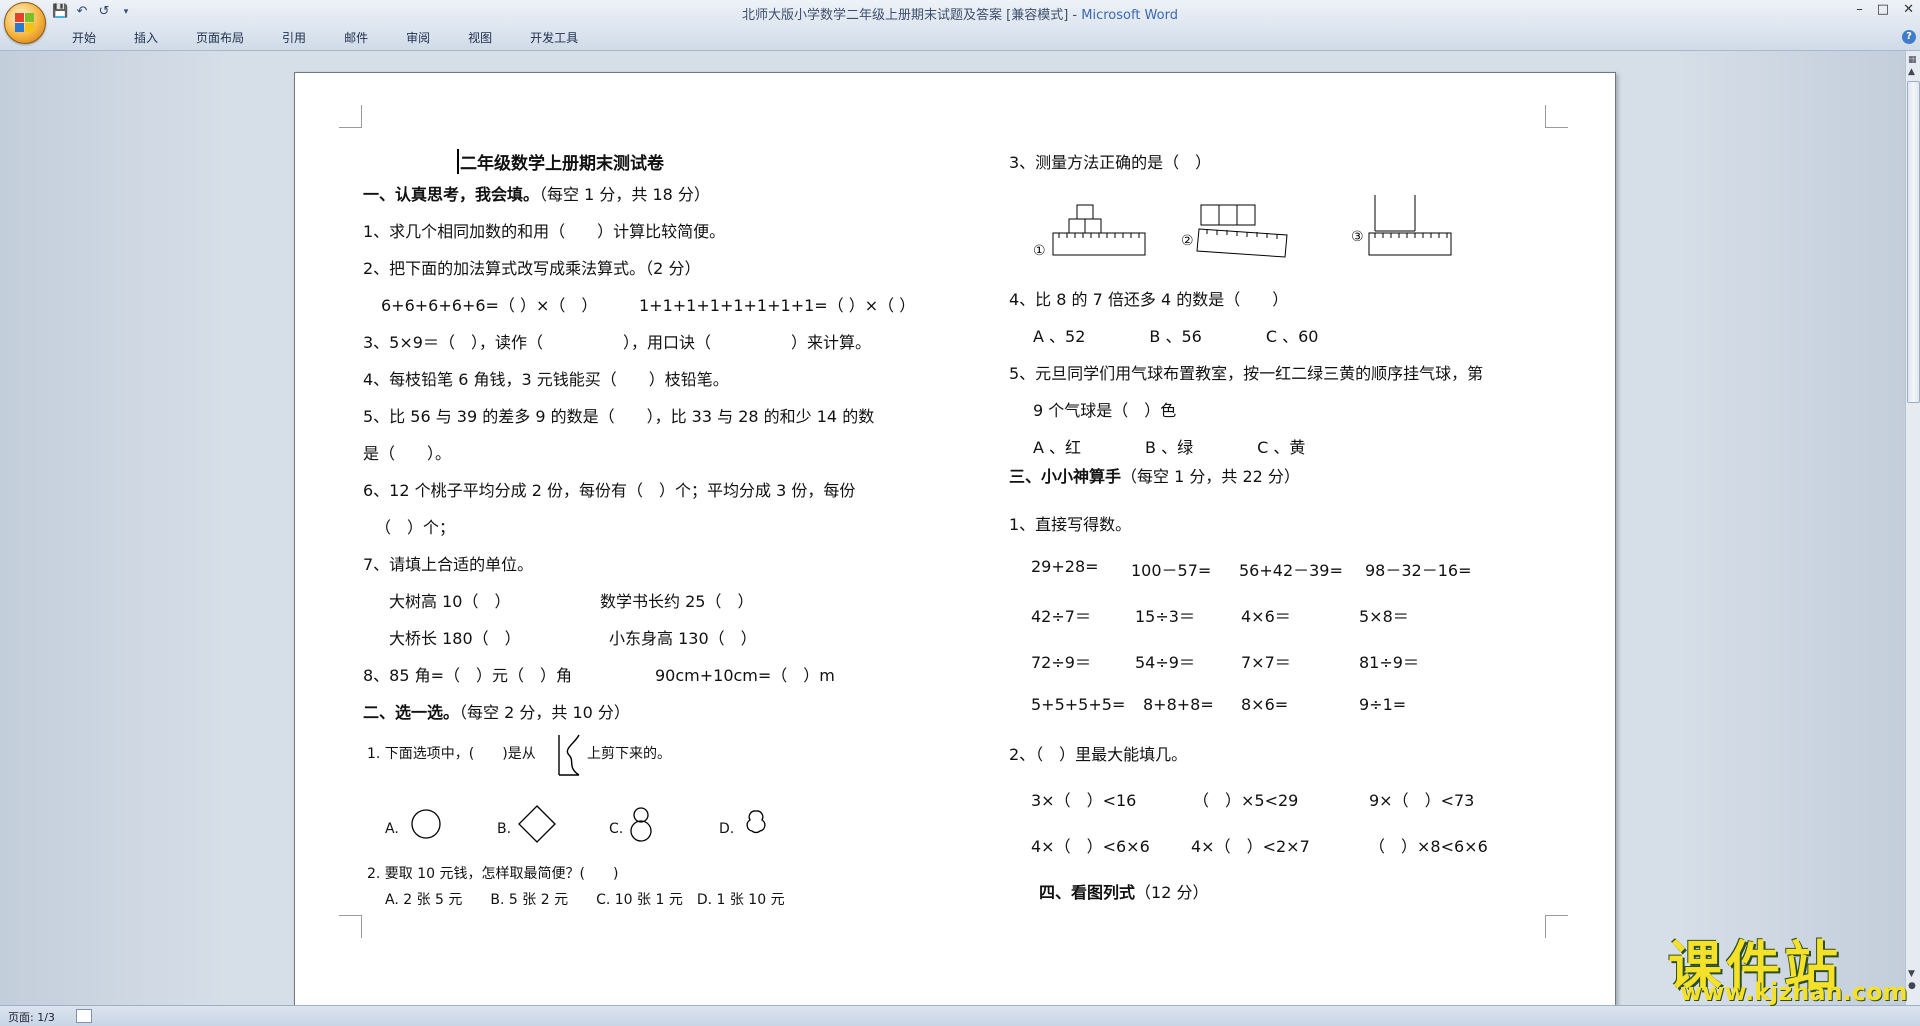  I want to click on calc-item: 56+42－39=, so click(1291, 569).